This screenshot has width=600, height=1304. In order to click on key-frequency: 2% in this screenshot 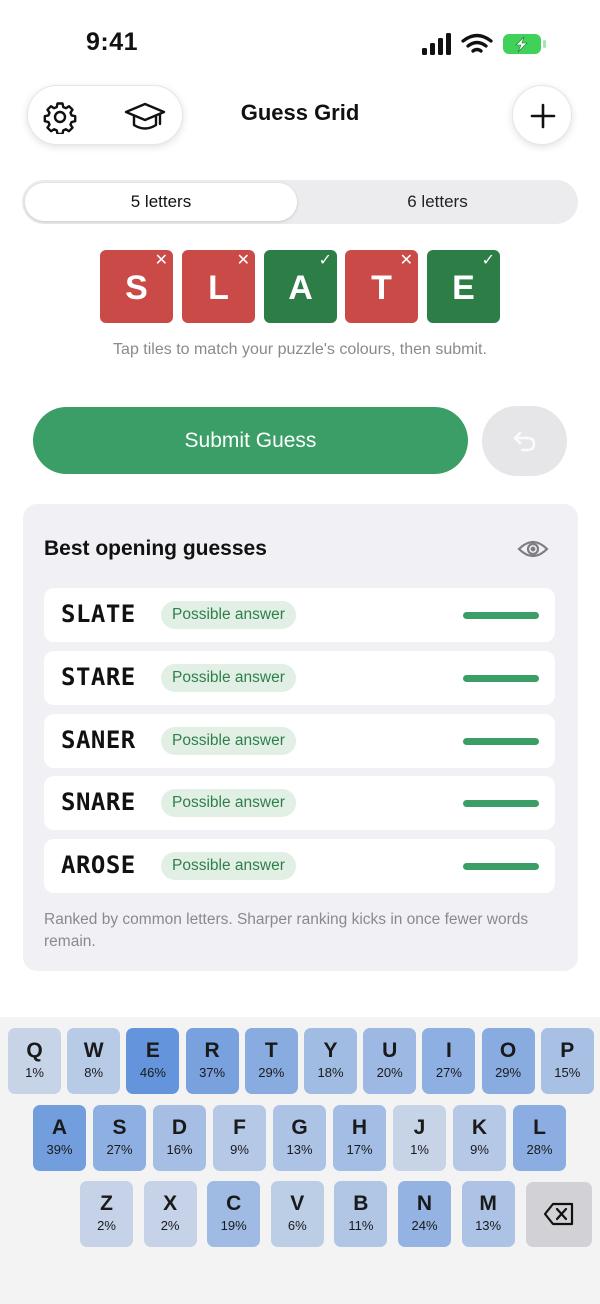, I will do `click(106, 1225)`.